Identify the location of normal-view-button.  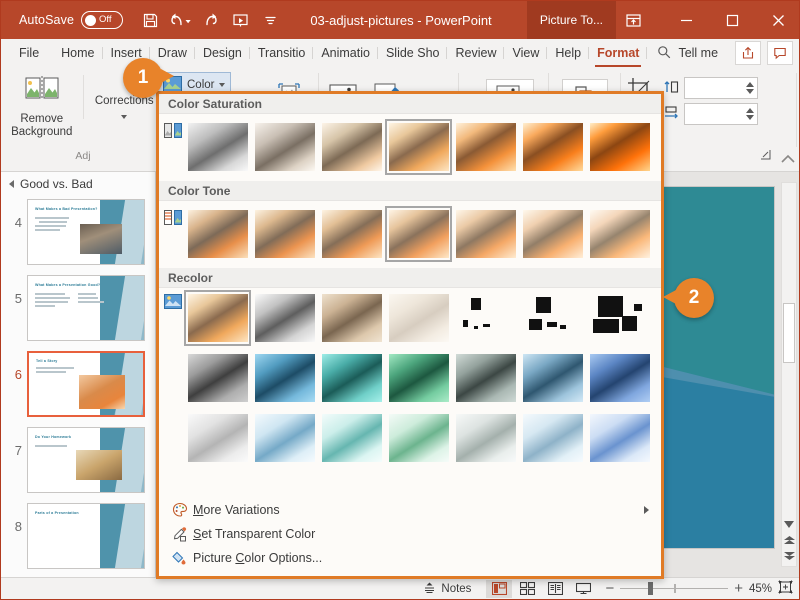
(499, 588).